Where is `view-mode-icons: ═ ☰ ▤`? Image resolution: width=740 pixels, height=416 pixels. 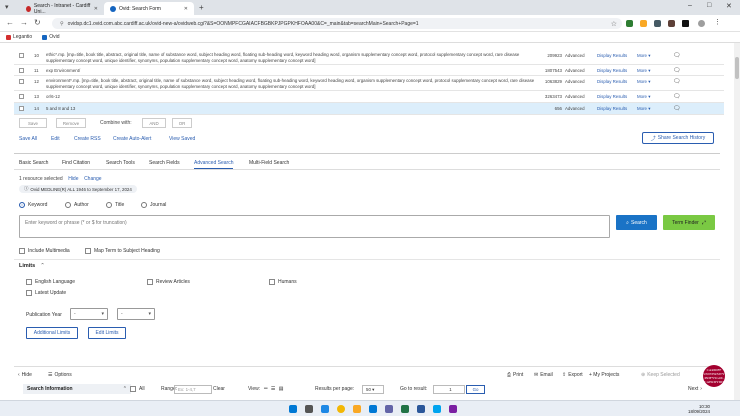 view-mode-icons: ═ ☰ ▤ is located at coordinates (274, 389).